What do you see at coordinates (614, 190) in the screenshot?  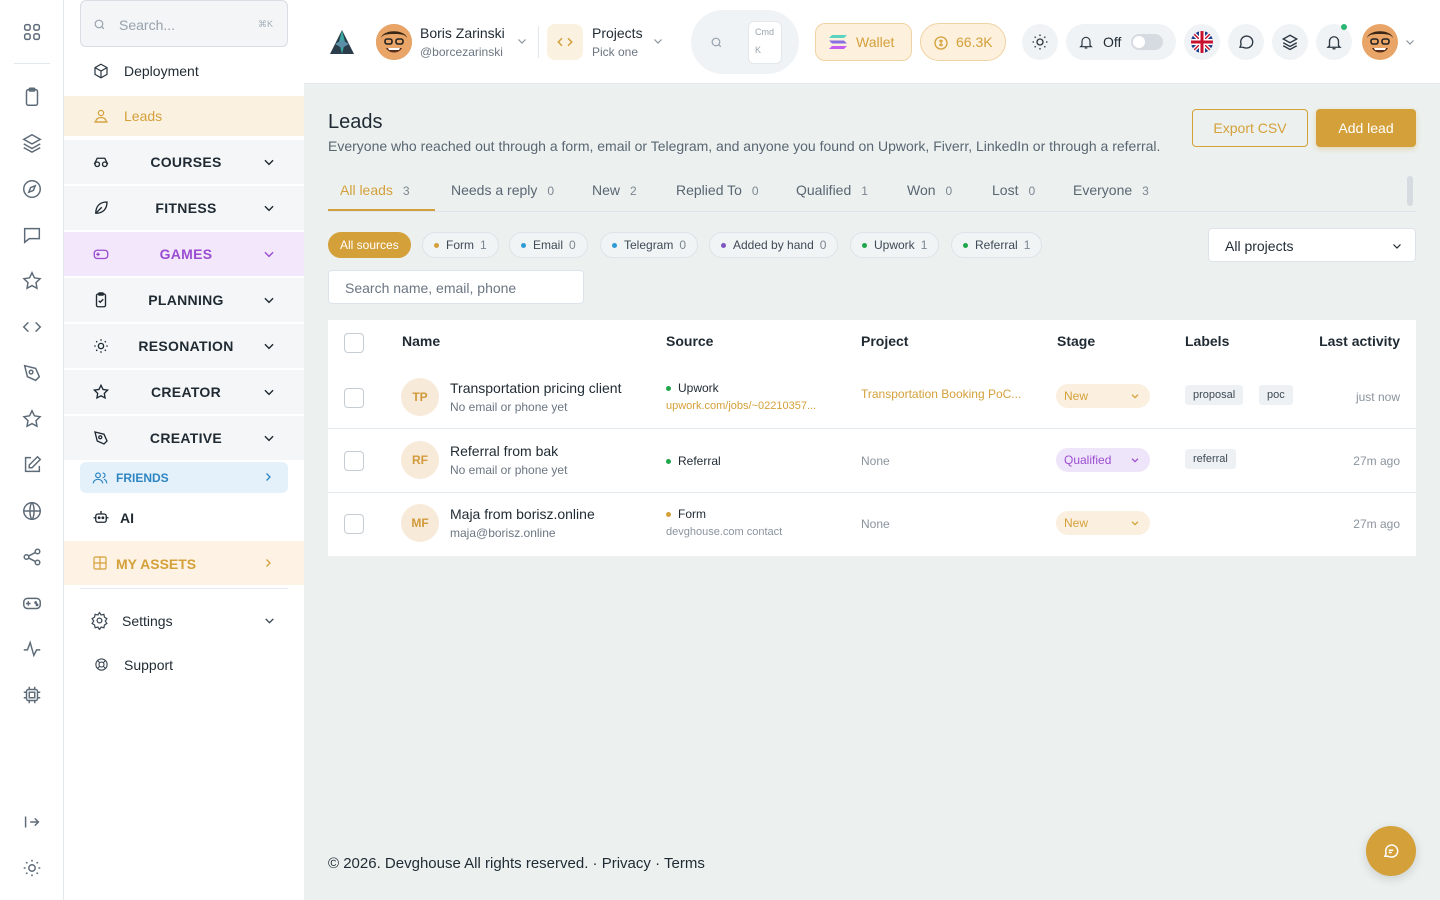 I see `tab-new: New 2` at bounding box center [614, 190].